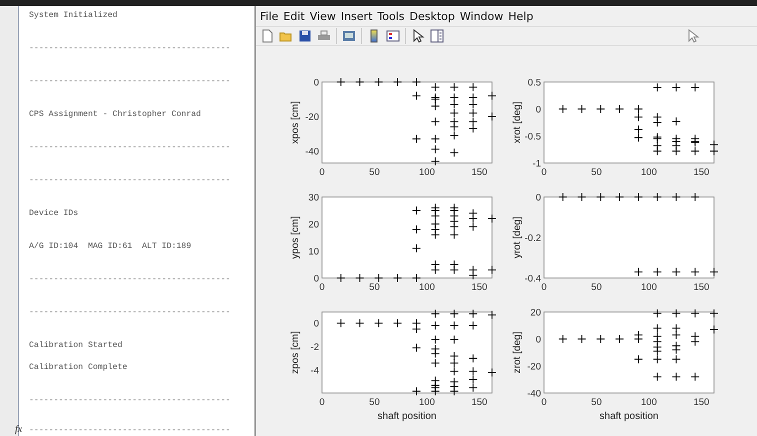 This screenshot has width=757, height=436. What do you see at coordinates (356, 16) in the screenshot?
I see `menu-item: Insert` at bounding box center [356, 16].